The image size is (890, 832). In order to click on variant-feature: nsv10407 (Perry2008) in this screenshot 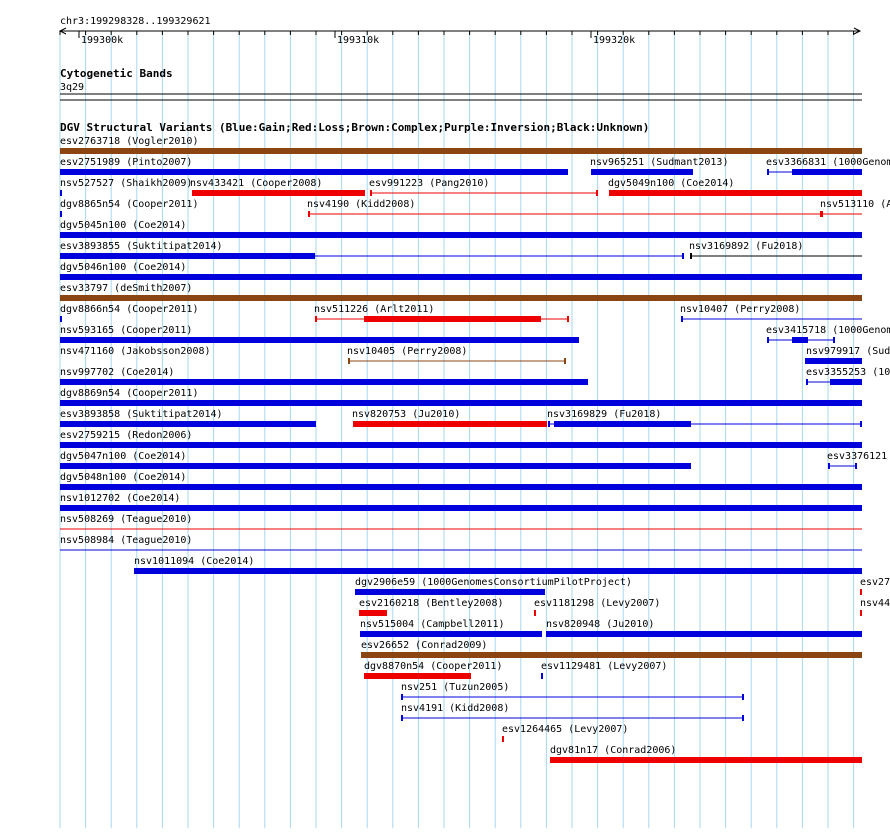, I will do `click(771, 313)`.